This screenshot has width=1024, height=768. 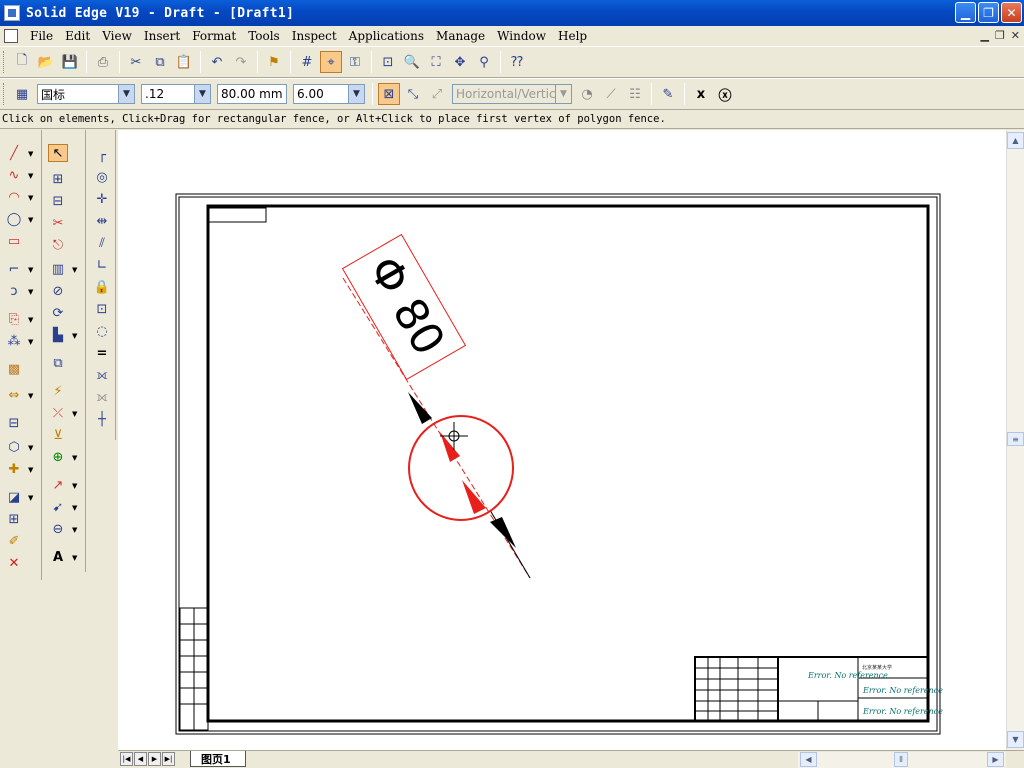 I want to click on stack-button: ☷, so click(x=635, y=94).